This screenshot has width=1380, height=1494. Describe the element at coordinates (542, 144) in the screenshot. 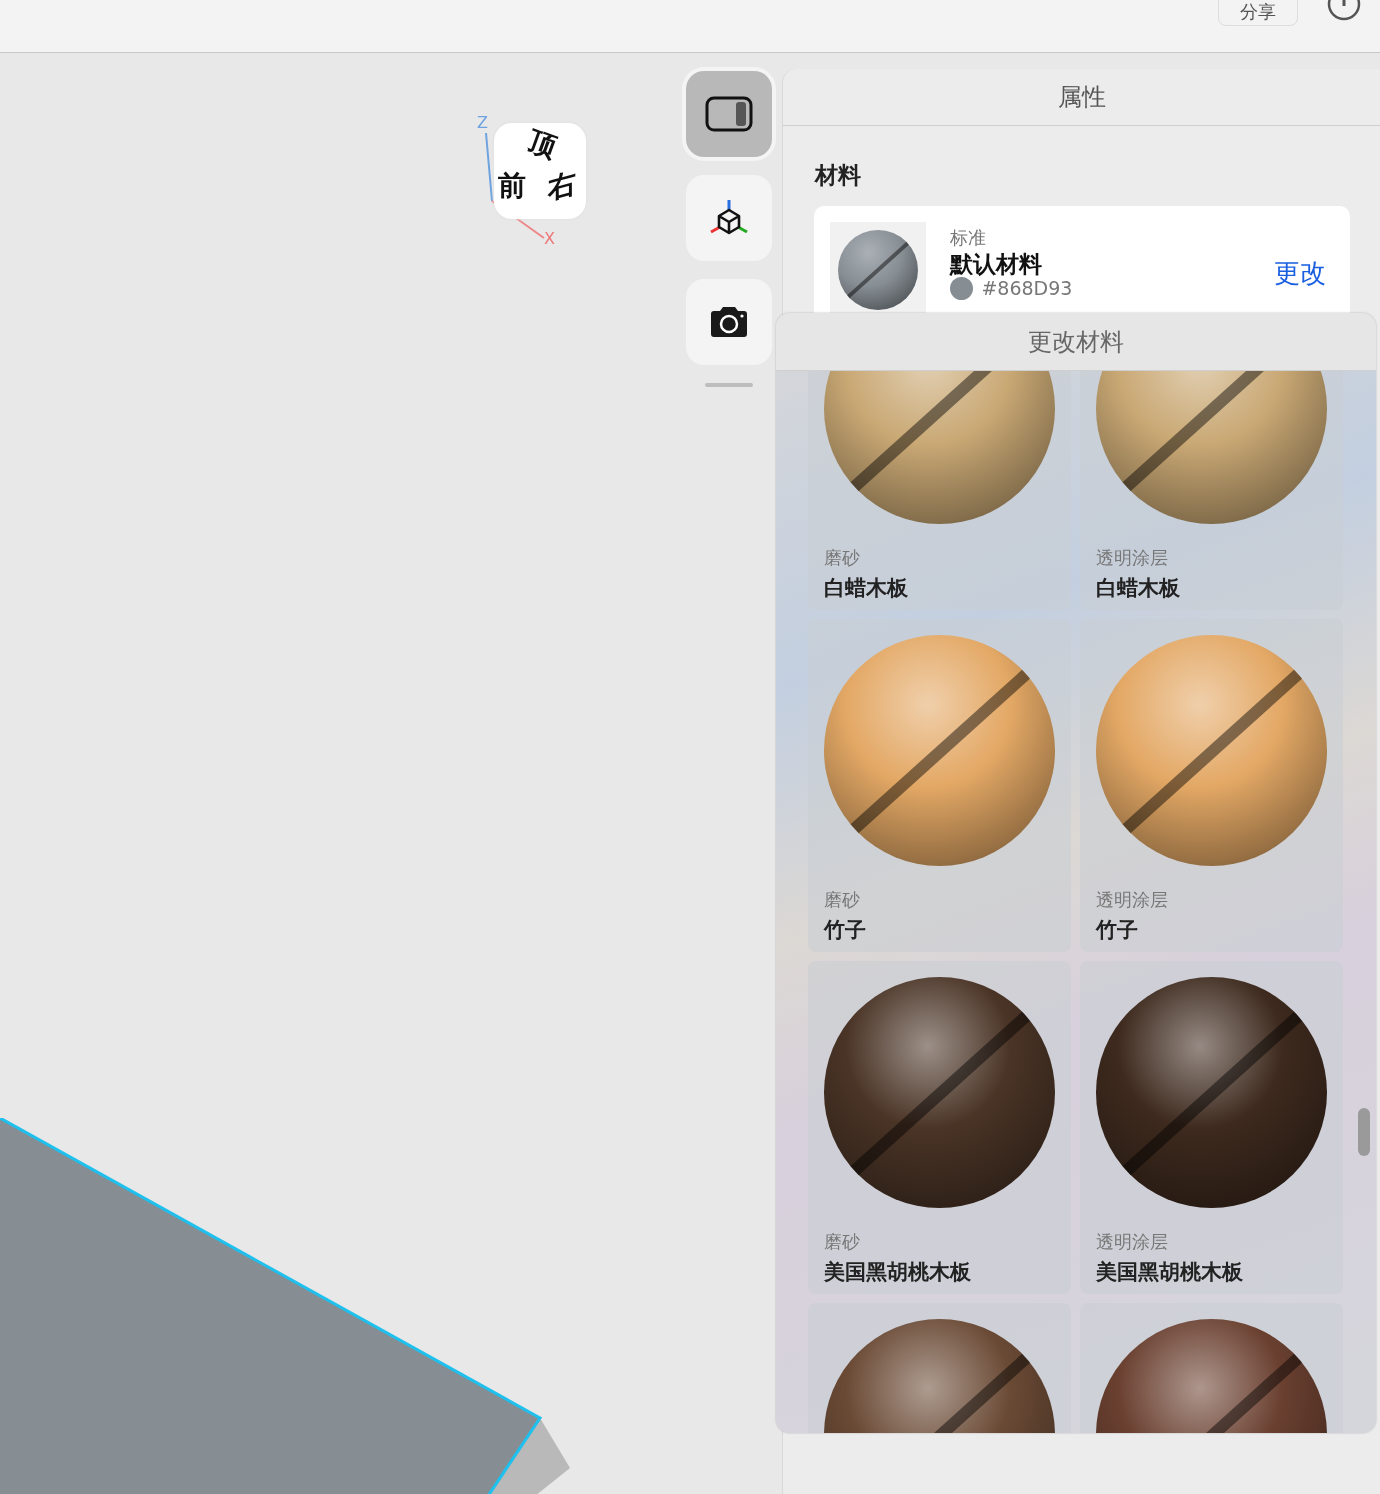

I see `cube-face-label: 顶` at that location.